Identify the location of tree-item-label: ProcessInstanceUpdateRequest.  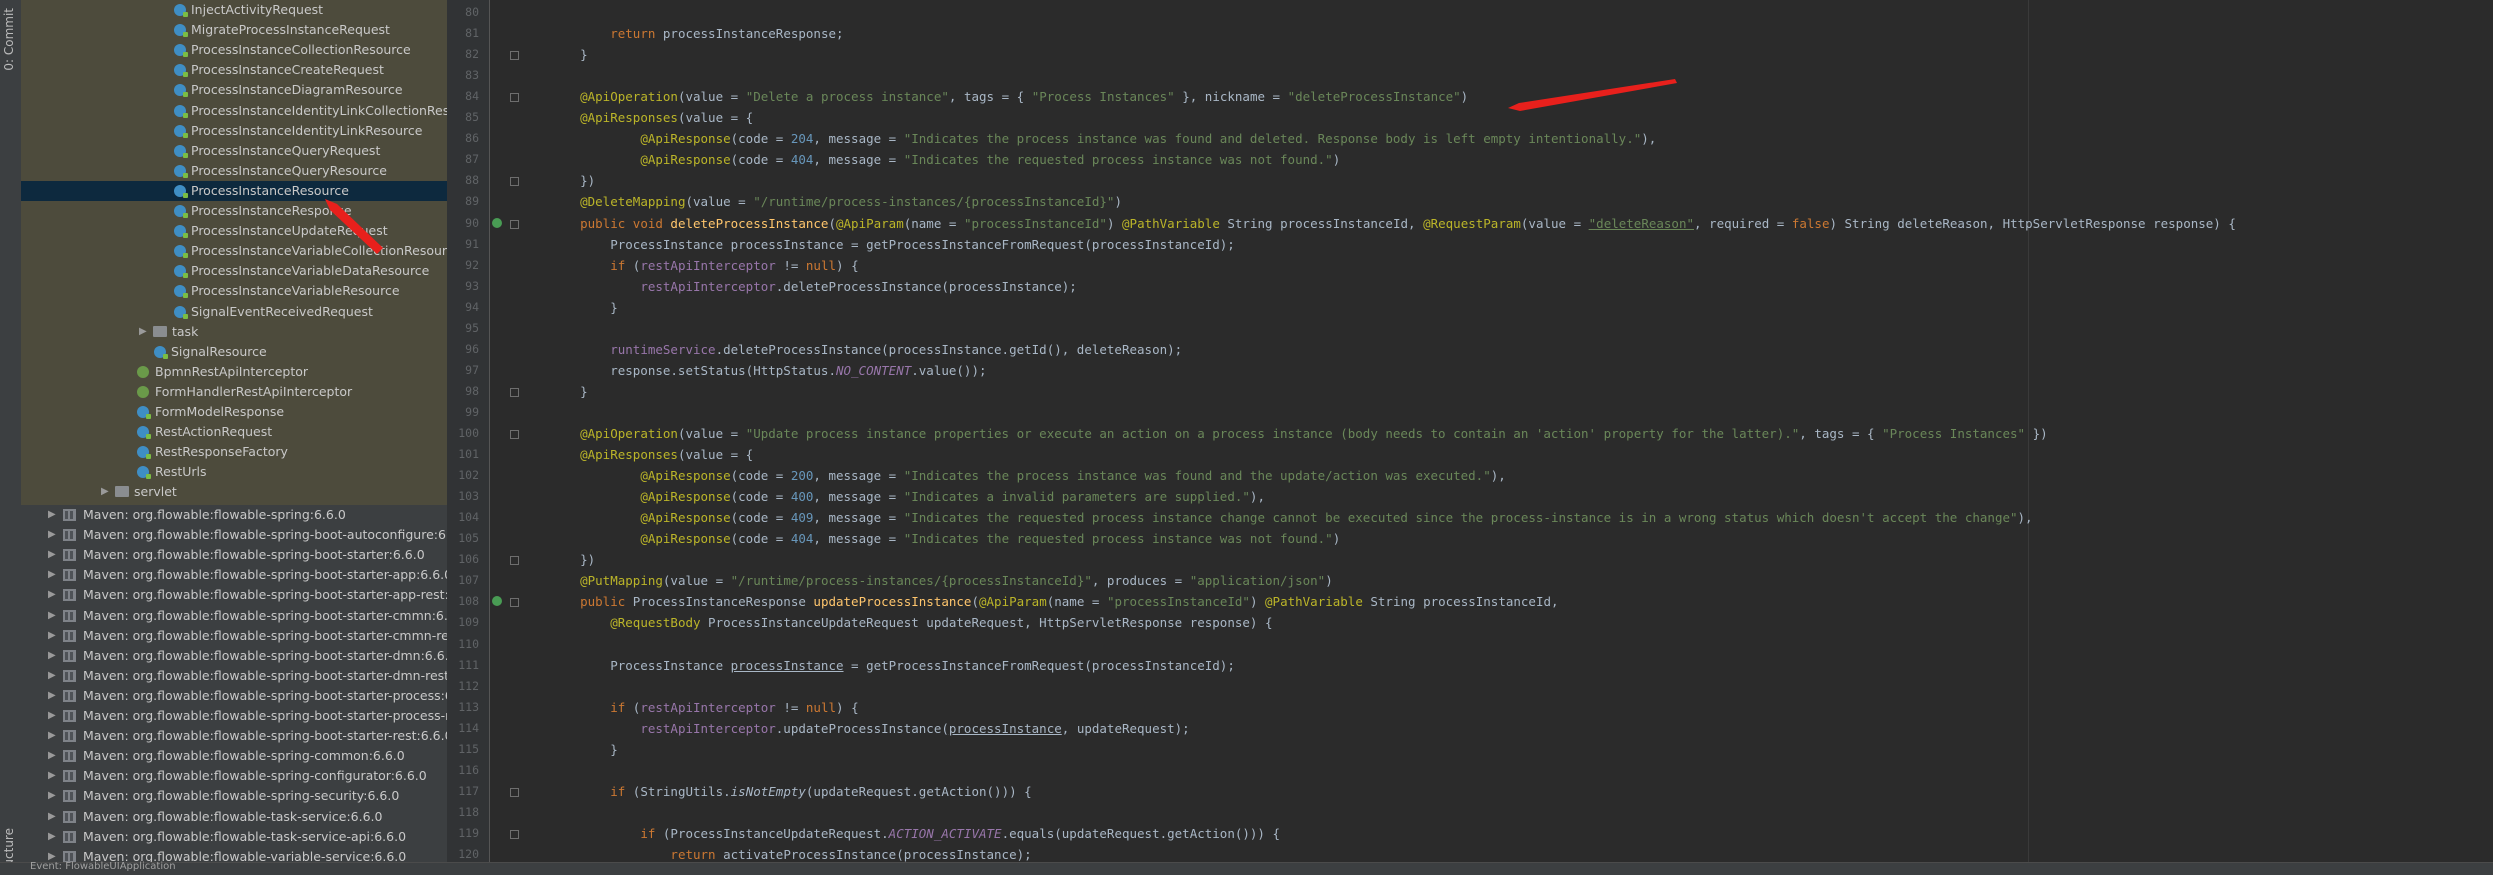
(289, 231).